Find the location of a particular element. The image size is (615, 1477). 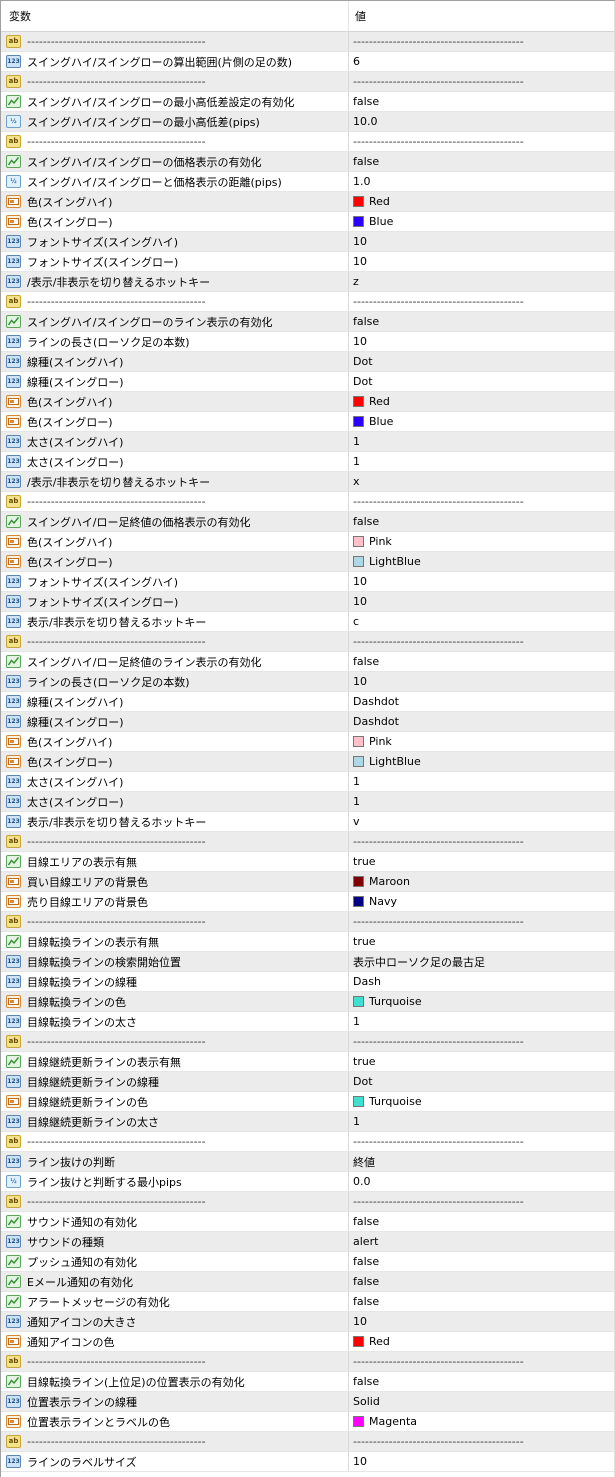

table-row: アラートメッセージの有効化 false is located at coordinates (308, 1302).